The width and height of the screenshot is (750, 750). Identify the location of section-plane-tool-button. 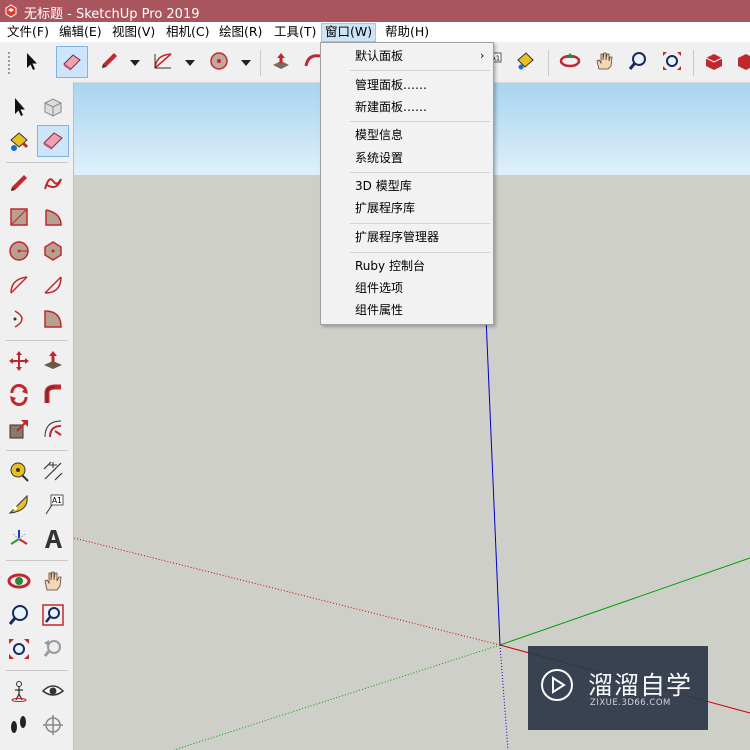
(53, 725).